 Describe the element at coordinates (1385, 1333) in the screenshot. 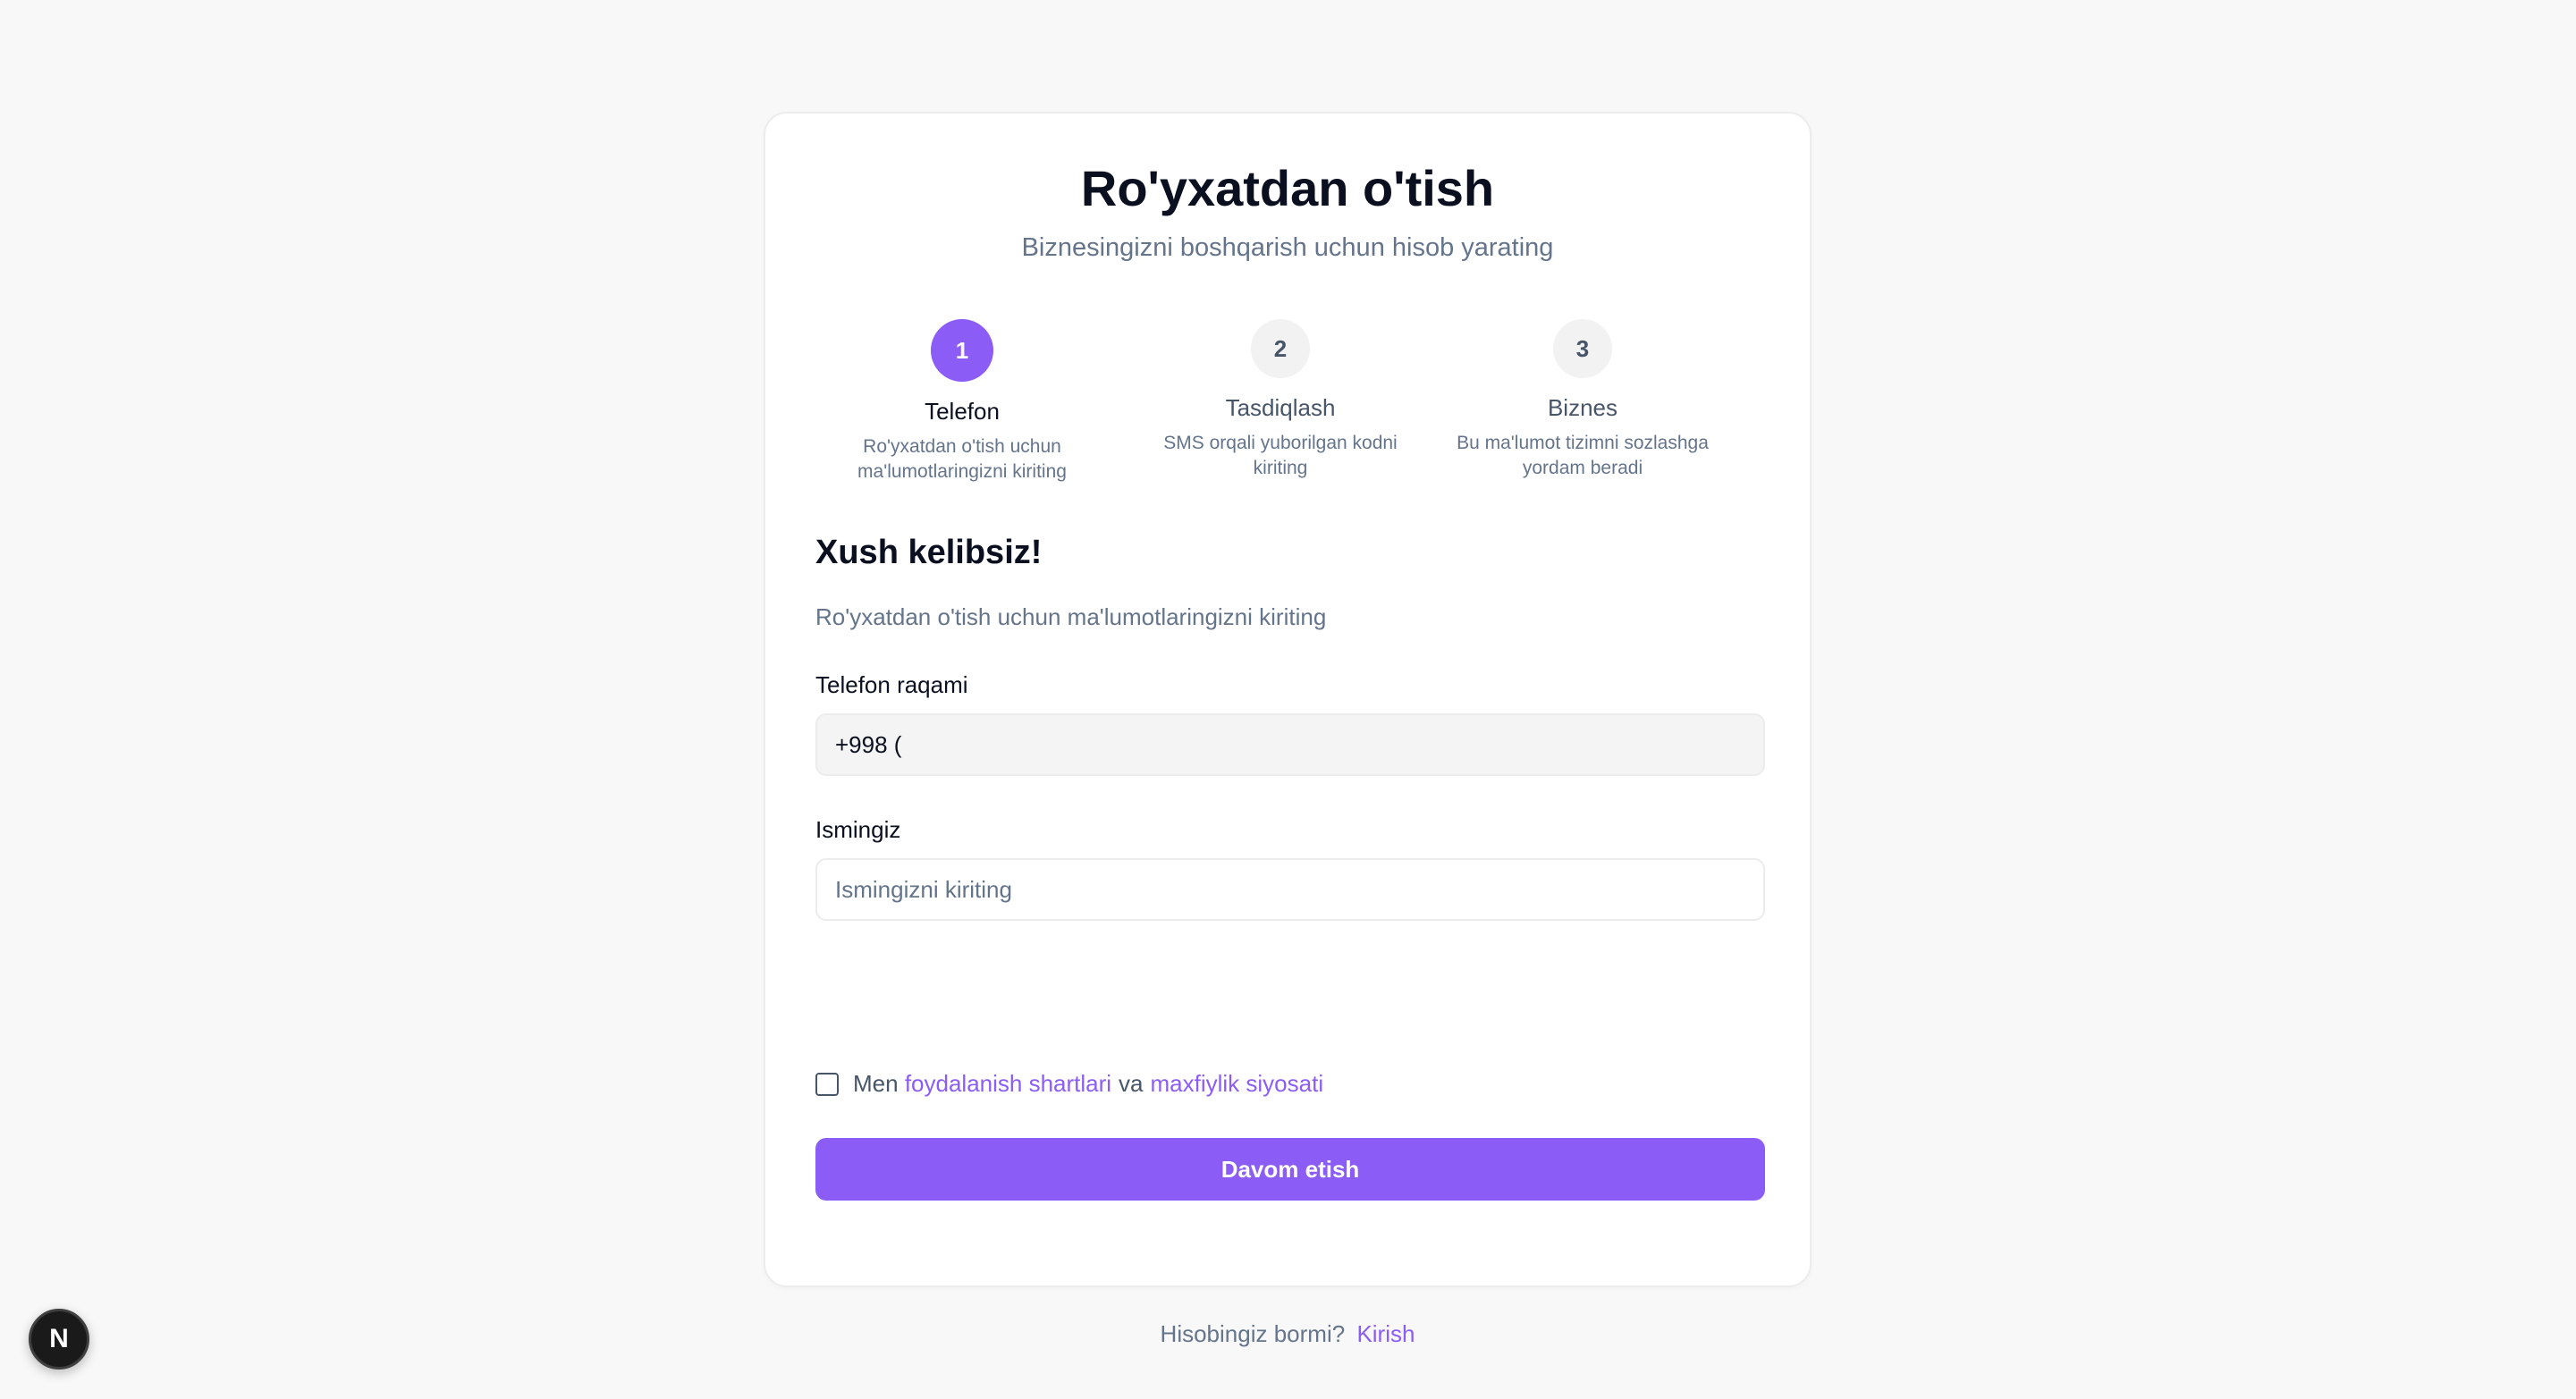

I see `login-link: Kirish` at that location.